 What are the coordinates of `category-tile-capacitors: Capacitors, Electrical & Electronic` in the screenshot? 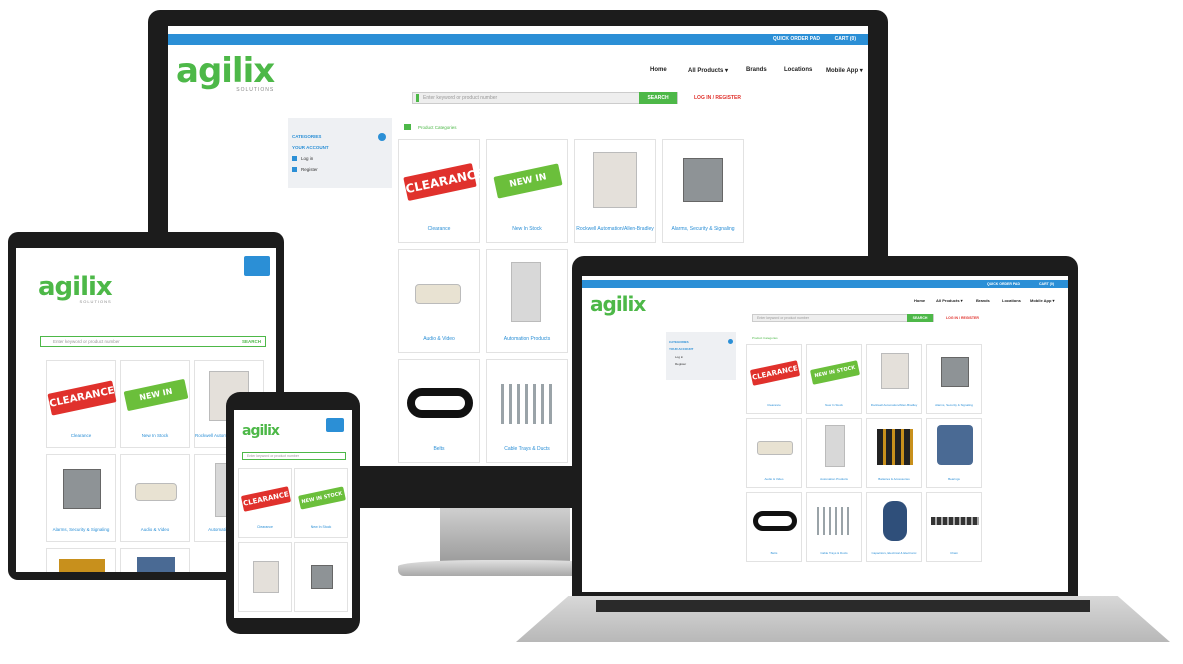 It's located at (894, 527).